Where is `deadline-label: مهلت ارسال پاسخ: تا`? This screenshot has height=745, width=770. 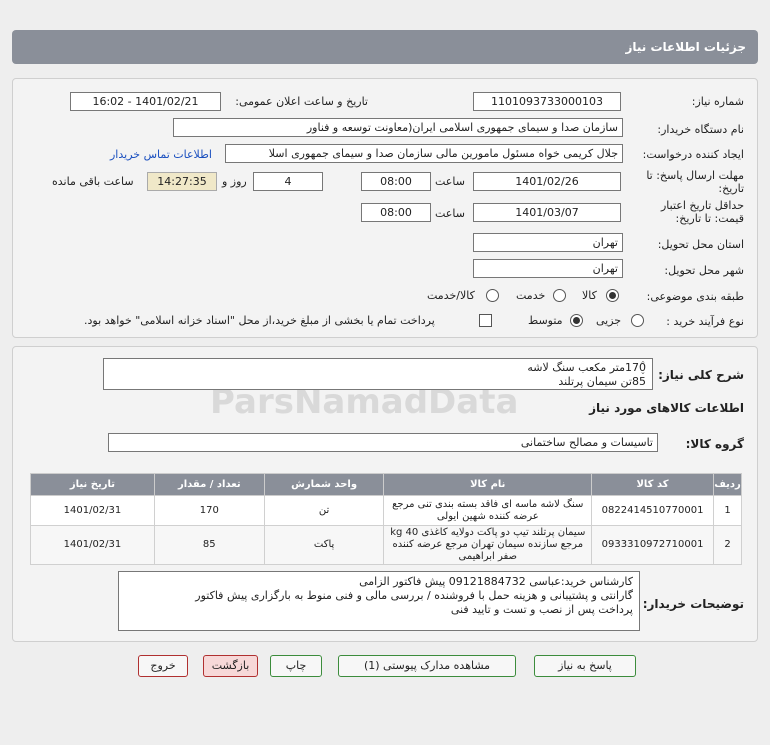
deadline-label: مهلت ارسال پاسخ: تا is located at coordinates (695, 175).